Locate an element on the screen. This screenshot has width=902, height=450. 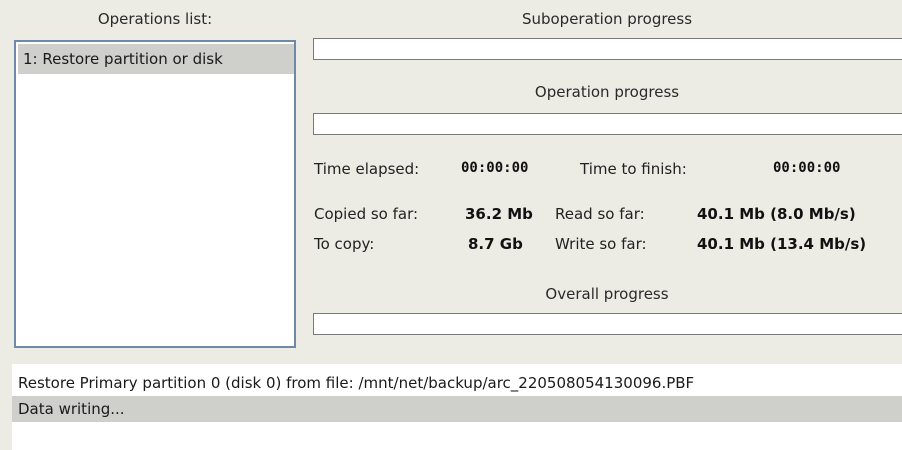
suboperation-progress-bar is located at coordinates (607, 49).